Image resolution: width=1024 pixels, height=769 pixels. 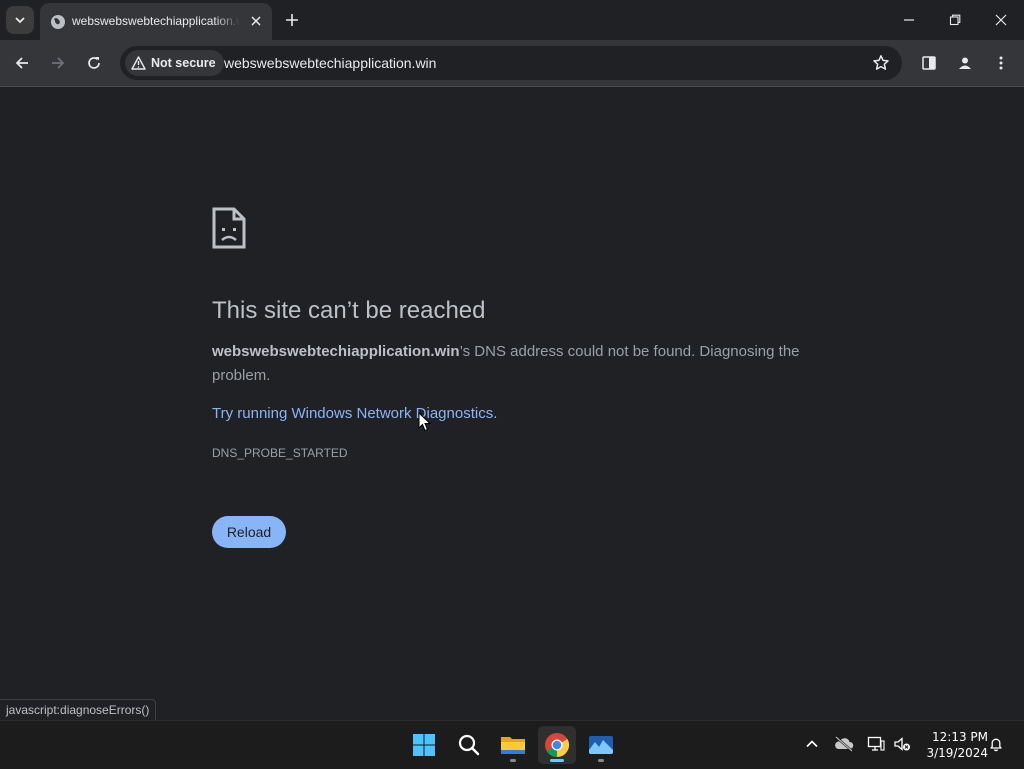 I want to click on restore-button, so click(x=955, y=20).